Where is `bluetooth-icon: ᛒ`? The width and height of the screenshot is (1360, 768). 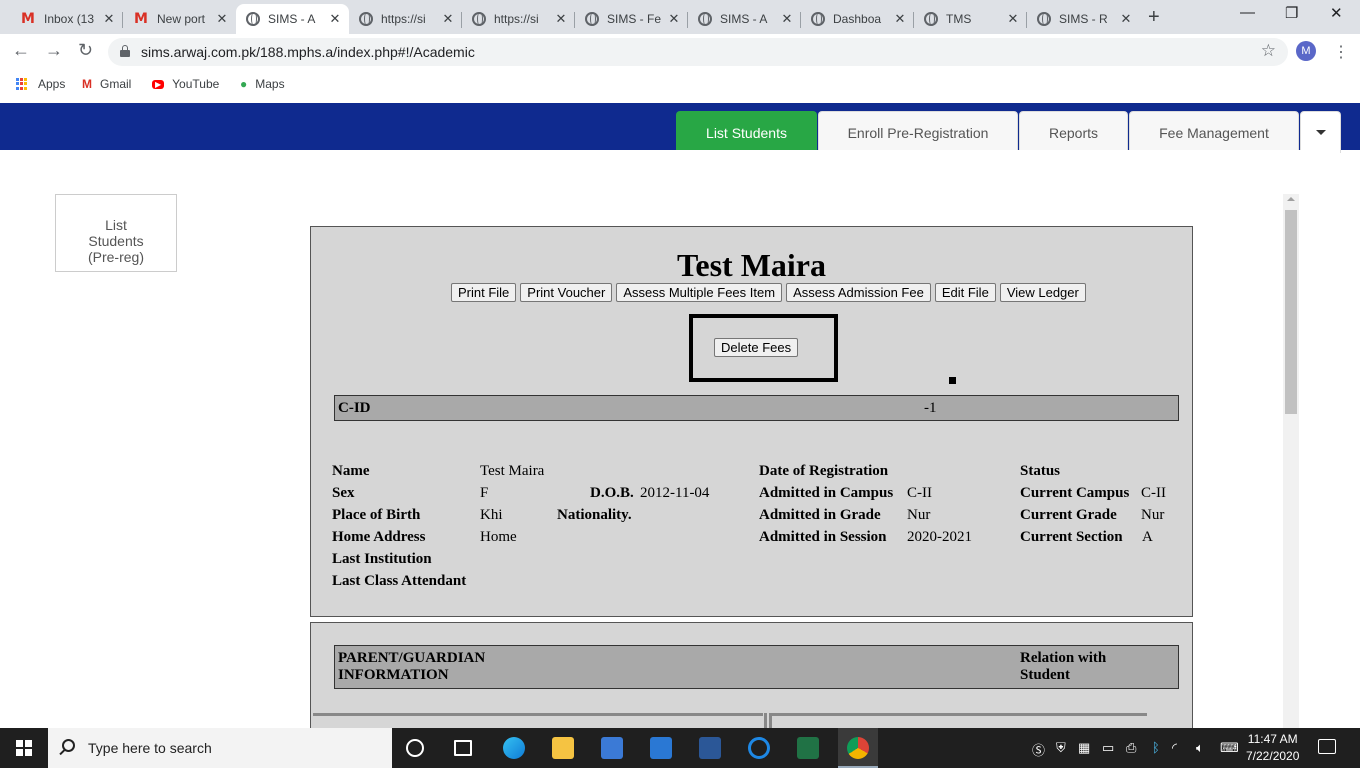 bluetooth-icon: ᛒ is located at coordinates (1156, 747).